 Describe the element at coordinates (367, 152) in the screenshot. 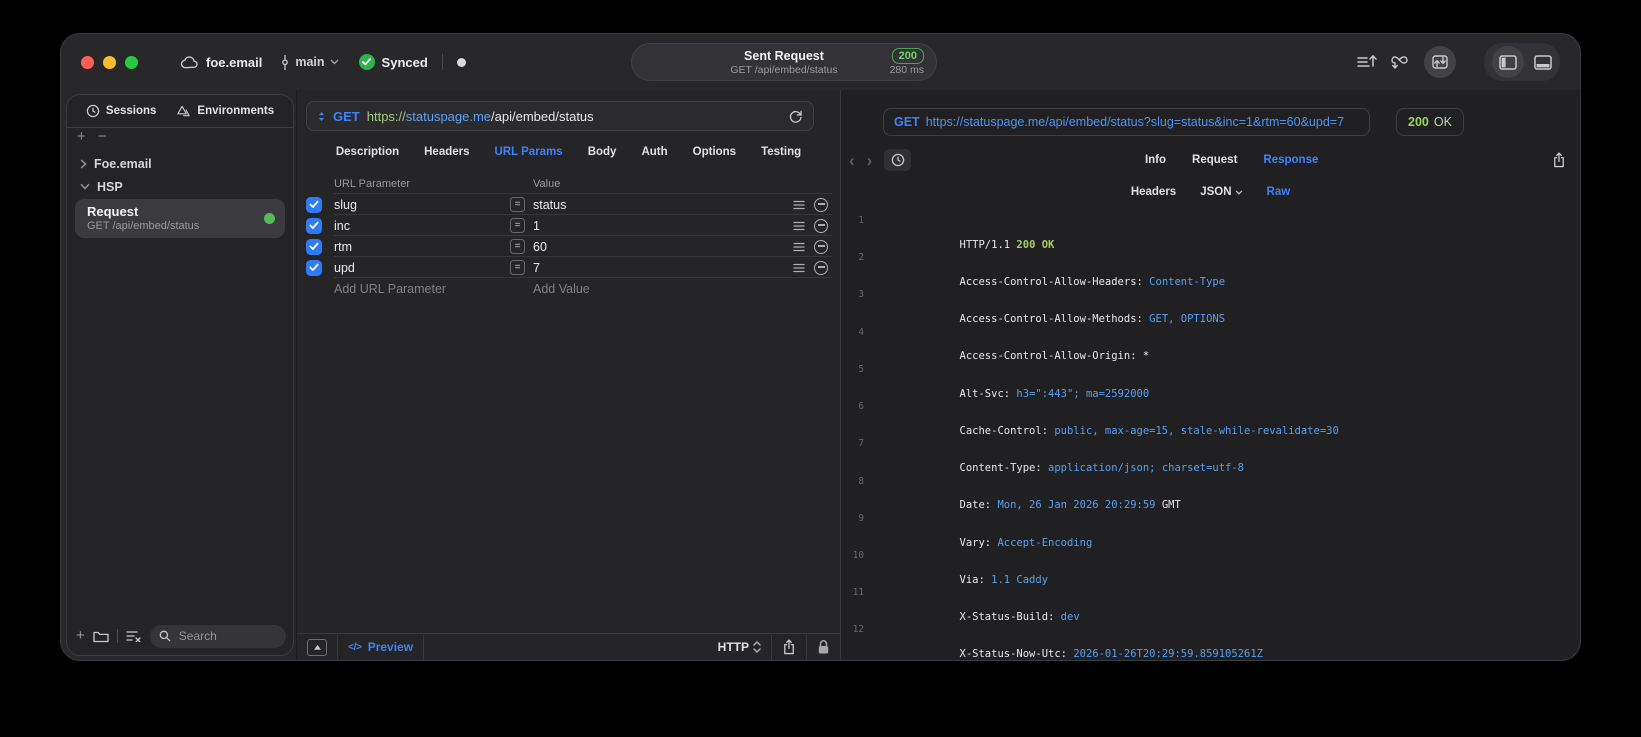

I see `request-editor-tab: Description` at that location.